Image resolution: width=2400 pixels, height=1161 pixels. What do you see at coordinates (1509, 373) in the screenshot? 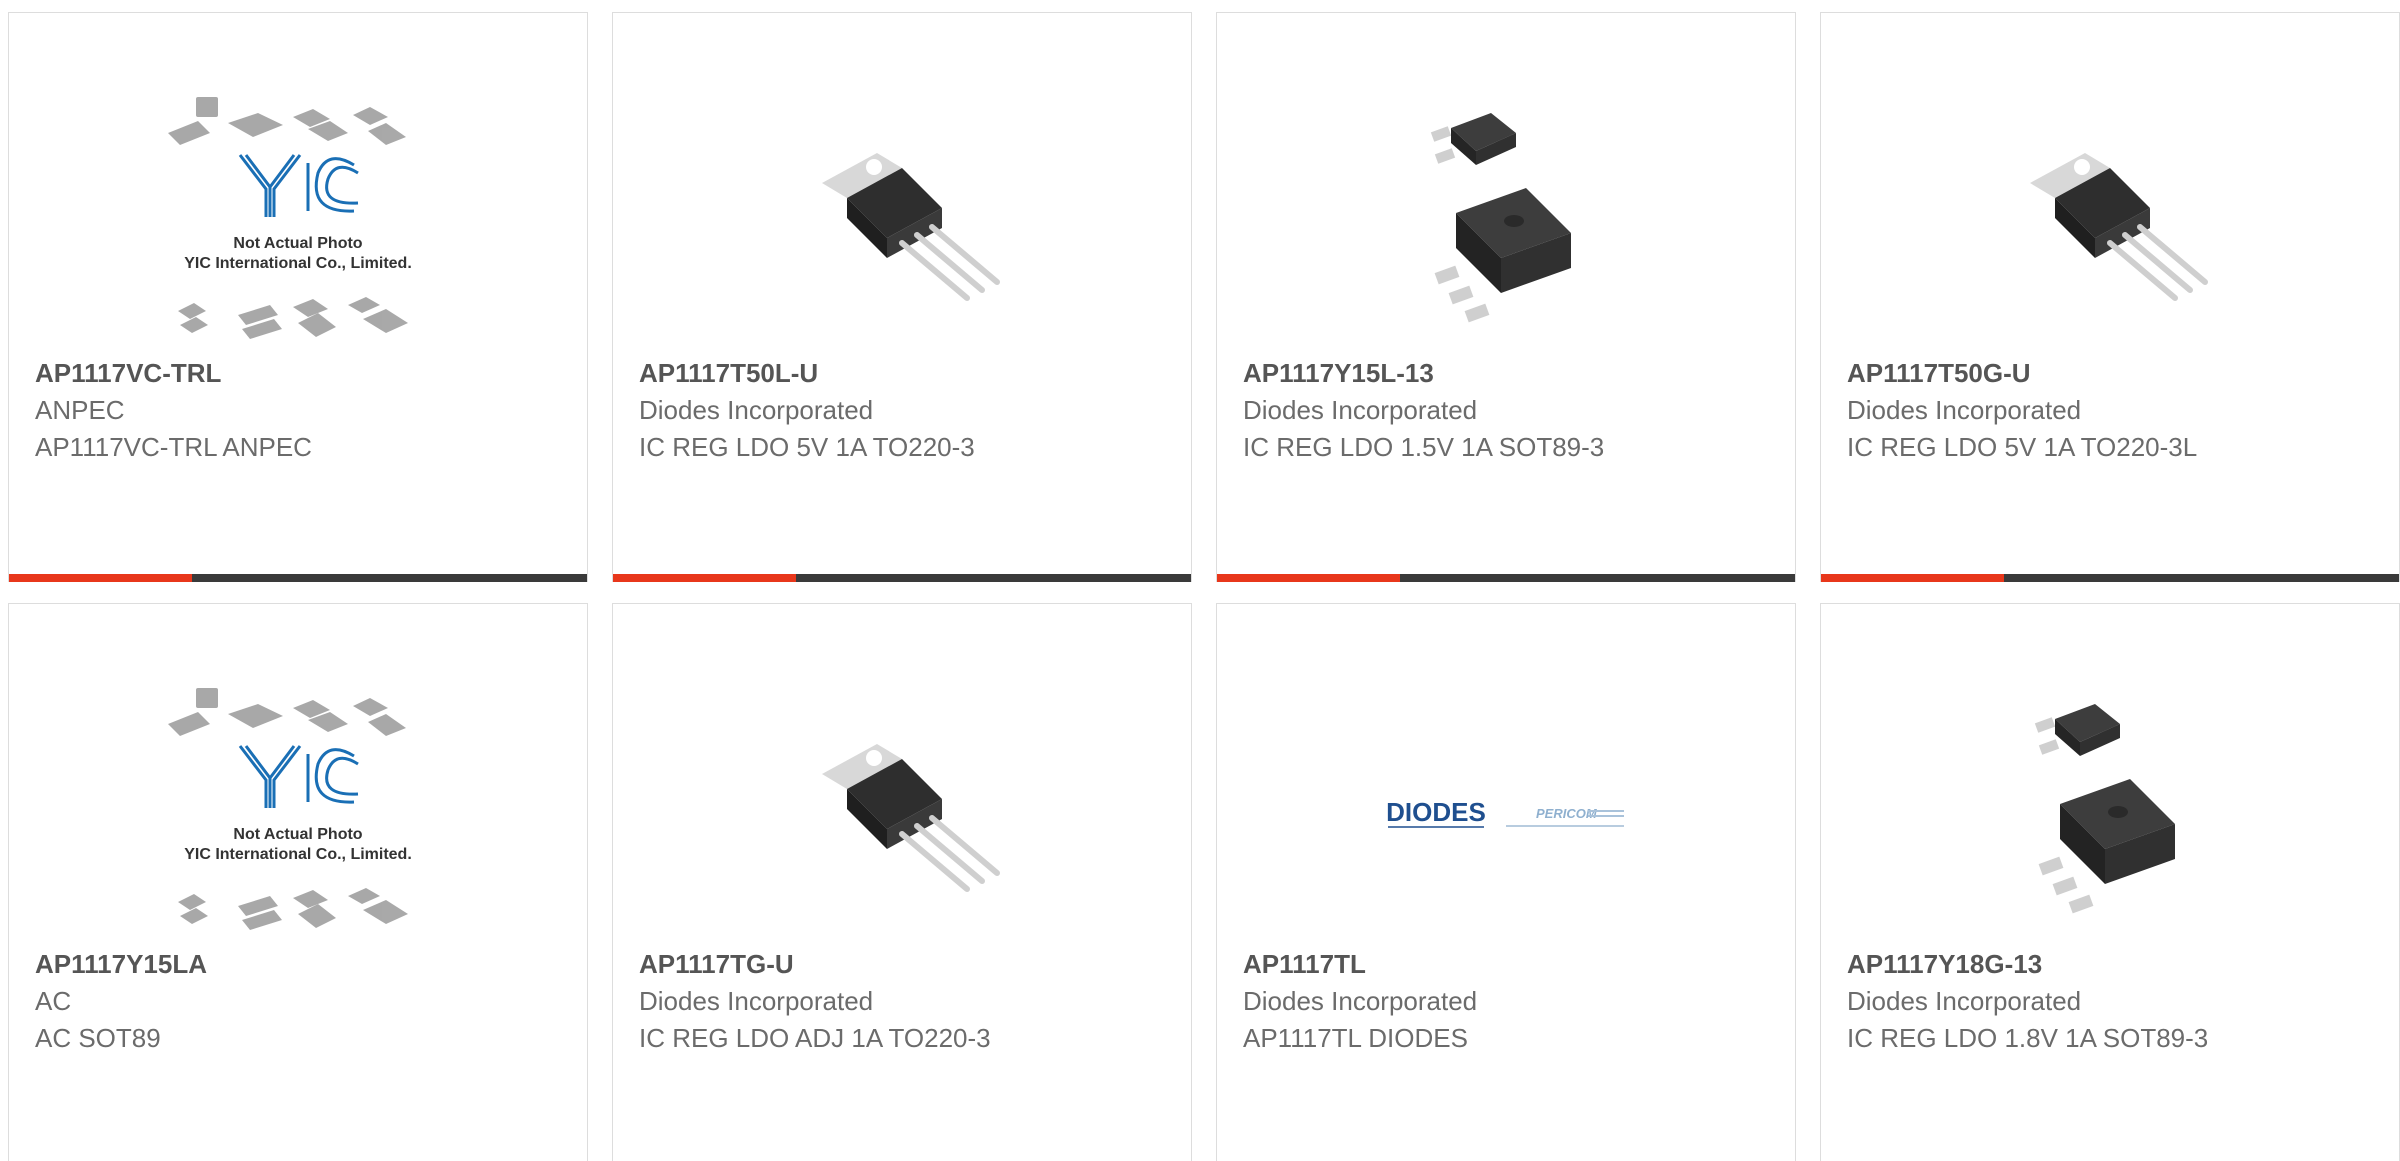
I see `part-number: AP1117Y15L-13` at bounding box center [1509, 373].